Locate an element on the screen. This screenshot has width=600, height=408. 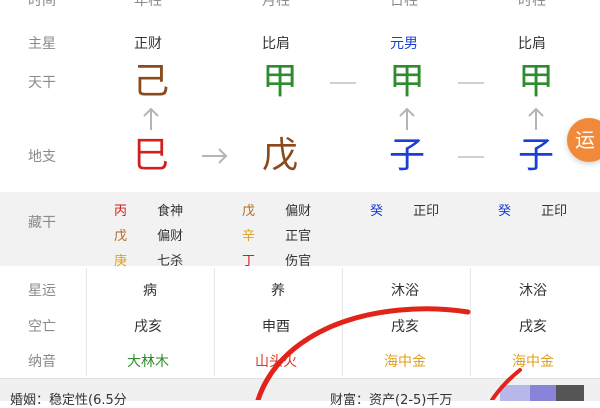
tiangan-hour: 甲 is located at coordinates (536, 81).